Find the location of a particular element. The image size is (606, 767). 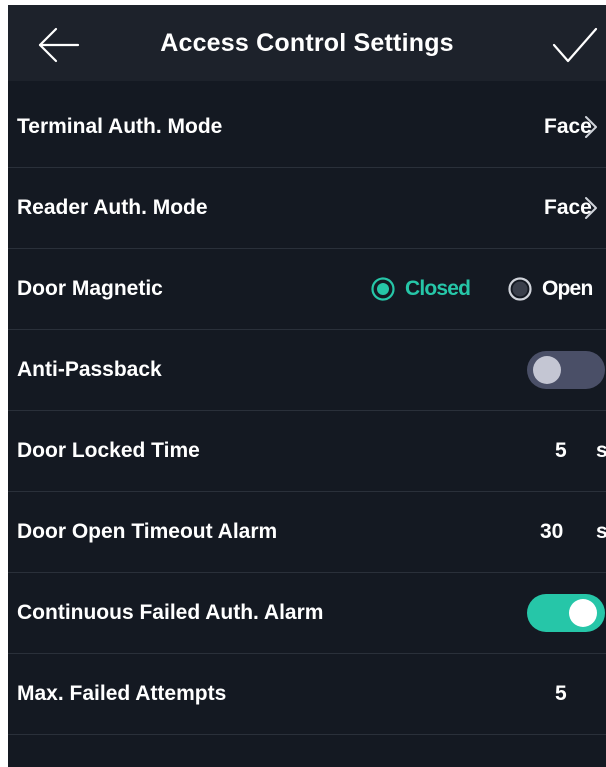

door-open-timeout-alarm-label: Door Open Timeout Alarm is located at coordinates (147, 531).